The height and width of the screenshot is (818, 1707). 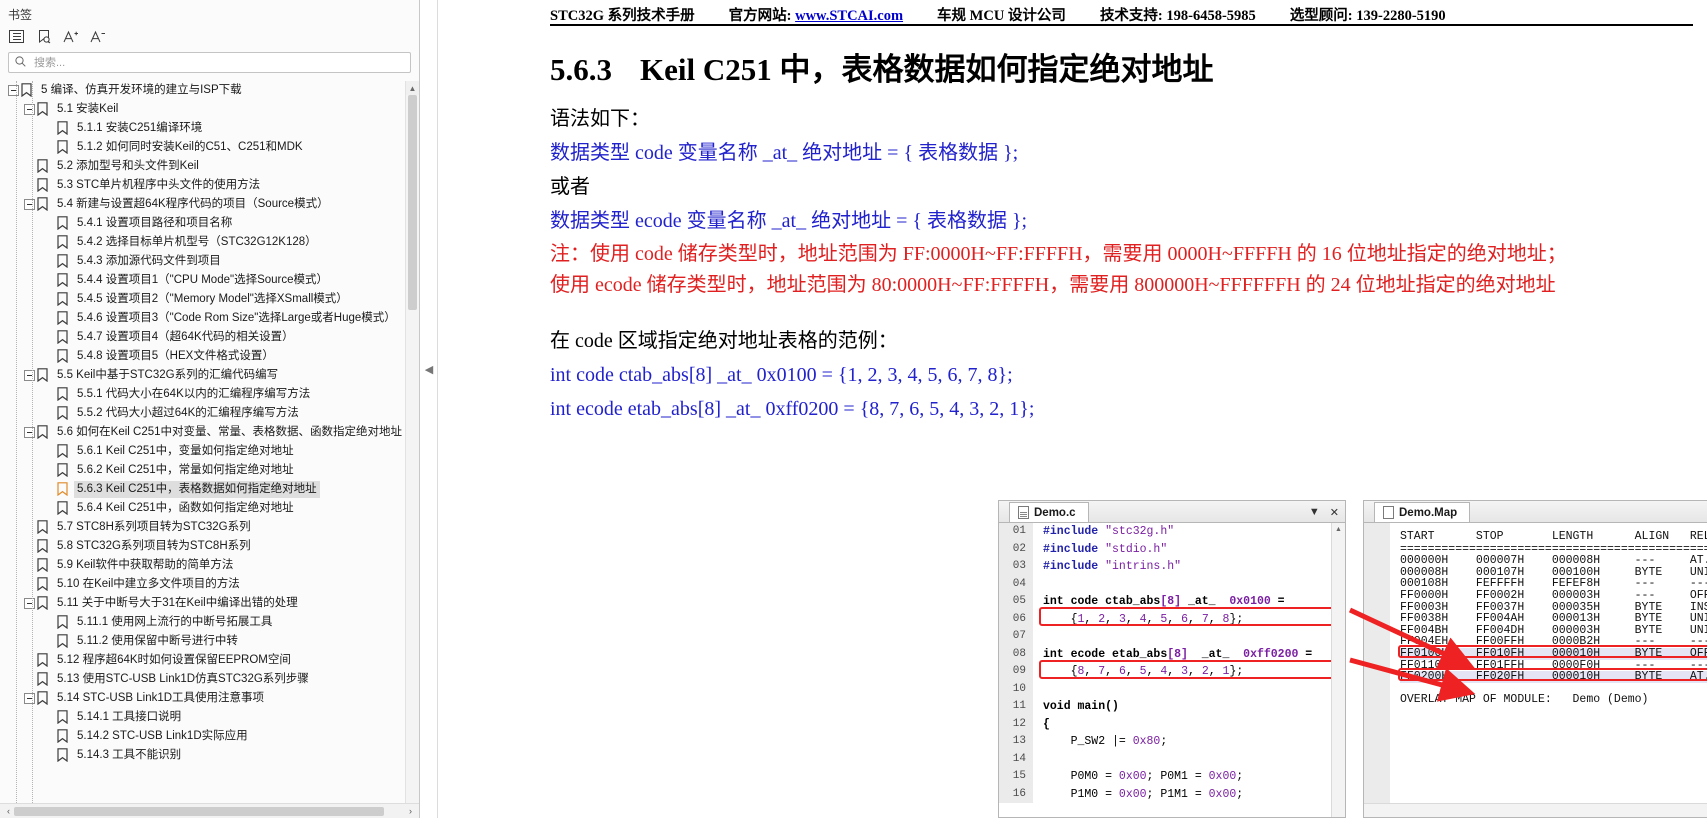 What do you see at coordinates (202, 185) in the screenshot?
I see `bookmark-item: 5.3 STC单片机程序中头文件的使用方法` at bounding box center [202, 185].